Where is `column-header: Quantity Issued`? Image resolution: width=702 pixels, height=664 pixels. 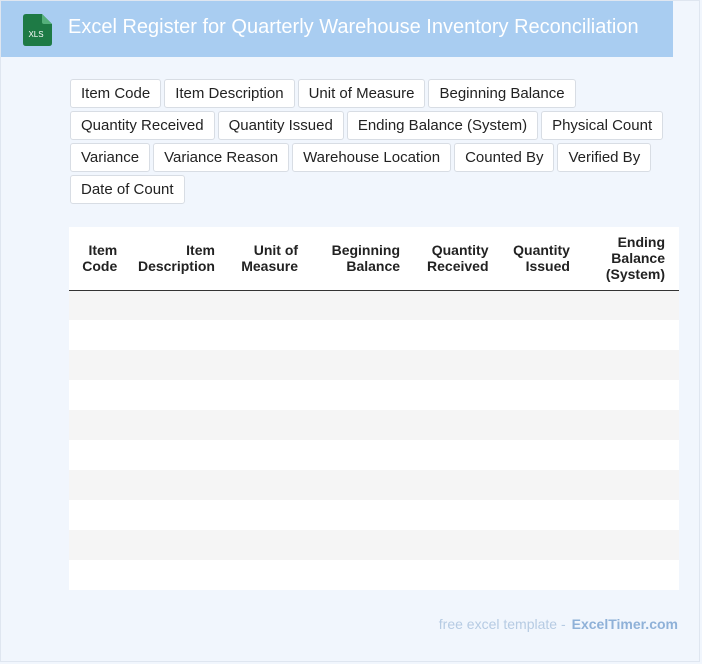 column-header: Quantity Issued is located at coordinates (543, 259).